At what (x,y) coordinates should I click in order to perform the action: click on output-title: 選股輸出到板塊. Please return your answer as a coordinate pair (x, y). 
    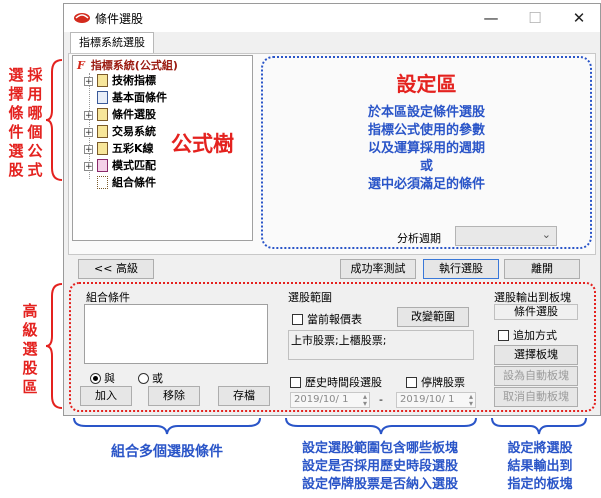
    Looking at the image, I should click on (532, 297).